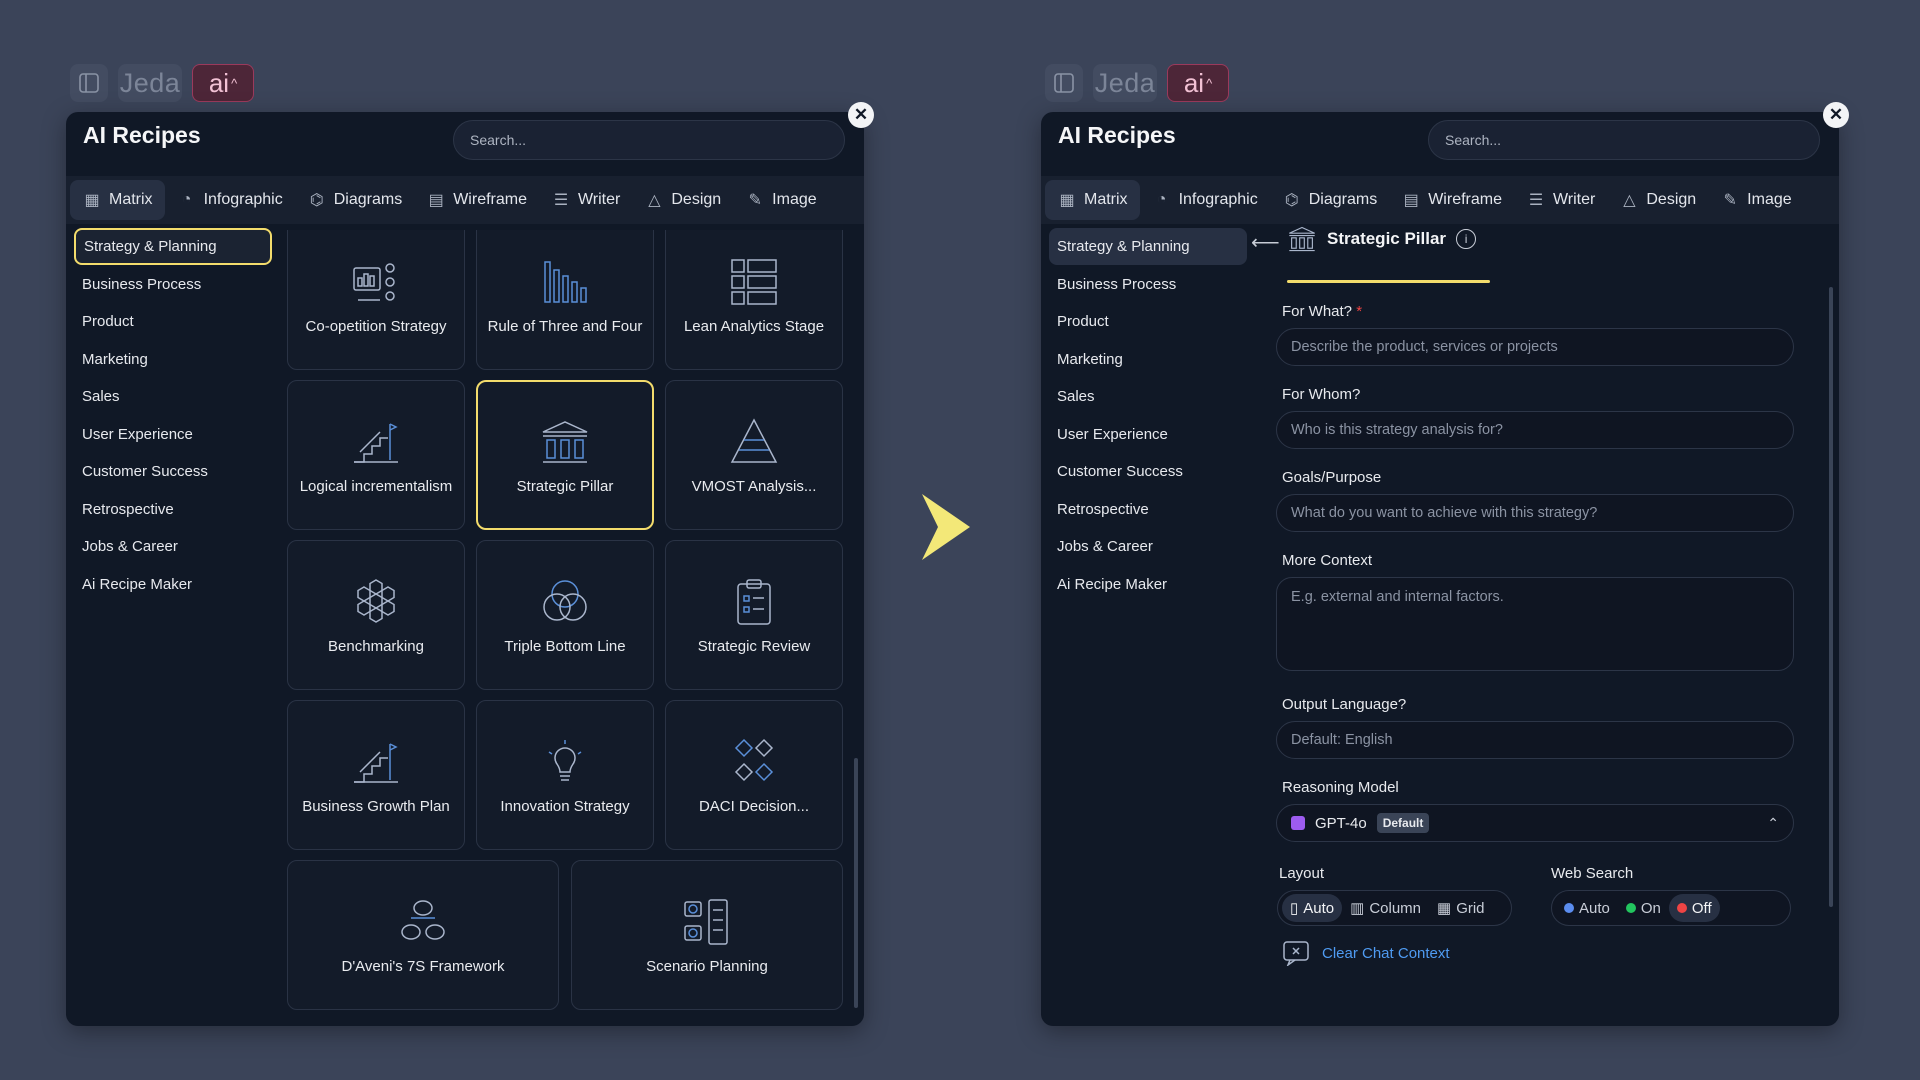  Describe the element at coordinates (1535, 624) in the screenshot. I see `context-textarea: E.g. external and internal factors.` at that location.